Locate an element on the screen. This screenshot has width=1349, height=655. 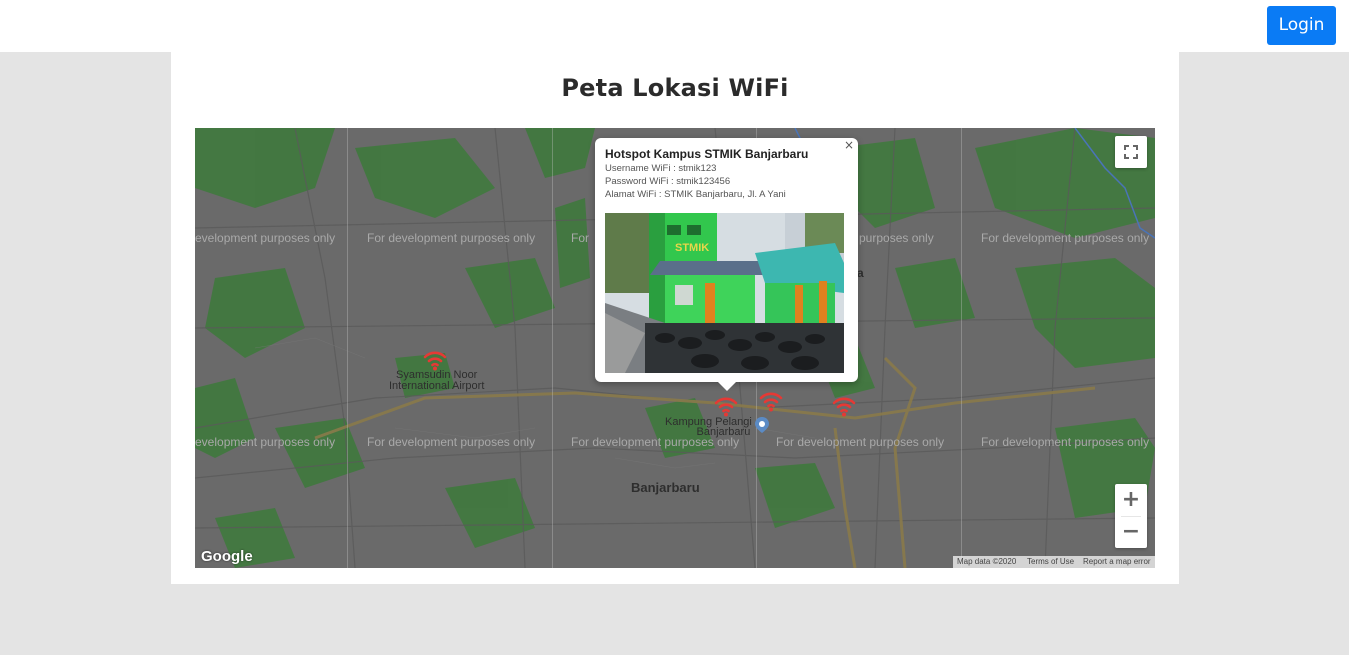
info-window-title: Hotspot Kampus STMIK Banjarbaru is located at coordinates (707, 154).